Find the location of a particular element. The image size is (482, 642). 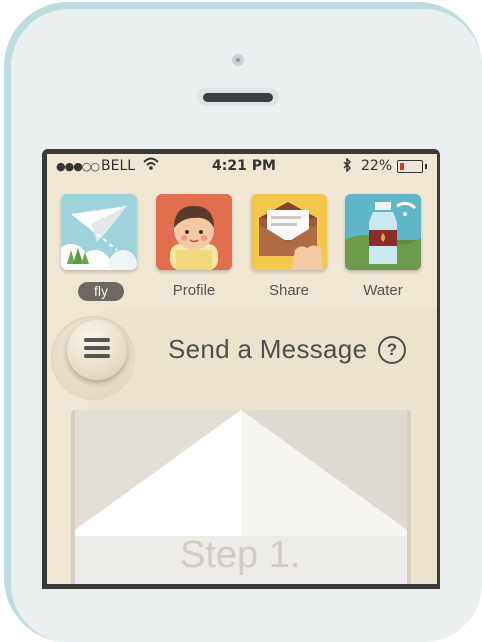

hamburger-icon is located at coordinates (97, 350).